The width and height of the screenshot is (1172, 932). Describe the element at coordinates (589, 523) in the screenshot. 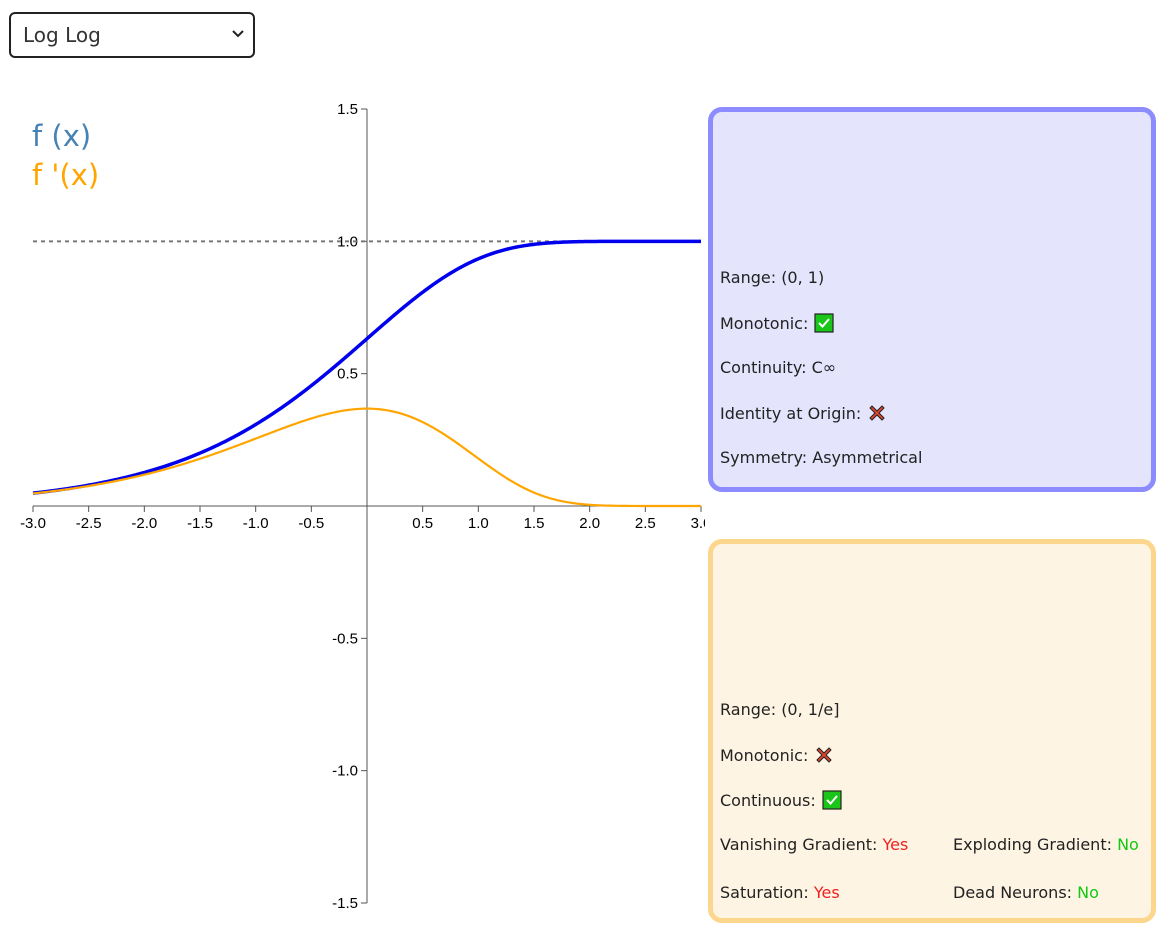

I see `x-tick-label: 2.0` at that location.